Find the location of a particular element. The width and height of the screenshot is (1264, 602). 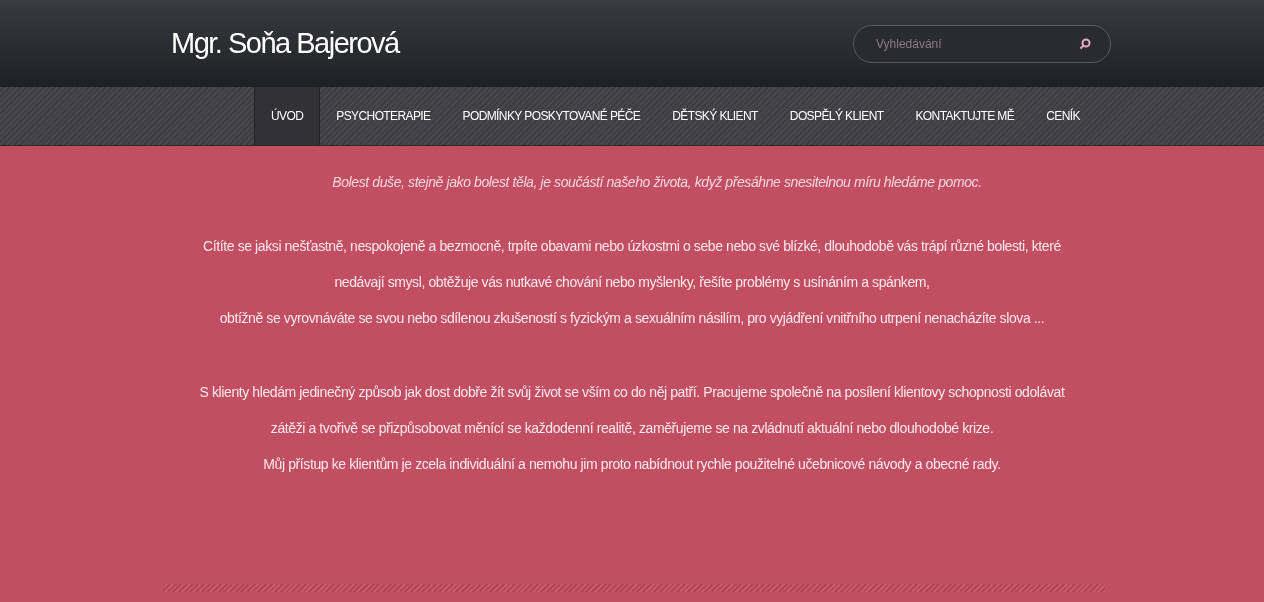

site-title: Mgr. Soňa Bajerová is located at coordinates (284, 43).